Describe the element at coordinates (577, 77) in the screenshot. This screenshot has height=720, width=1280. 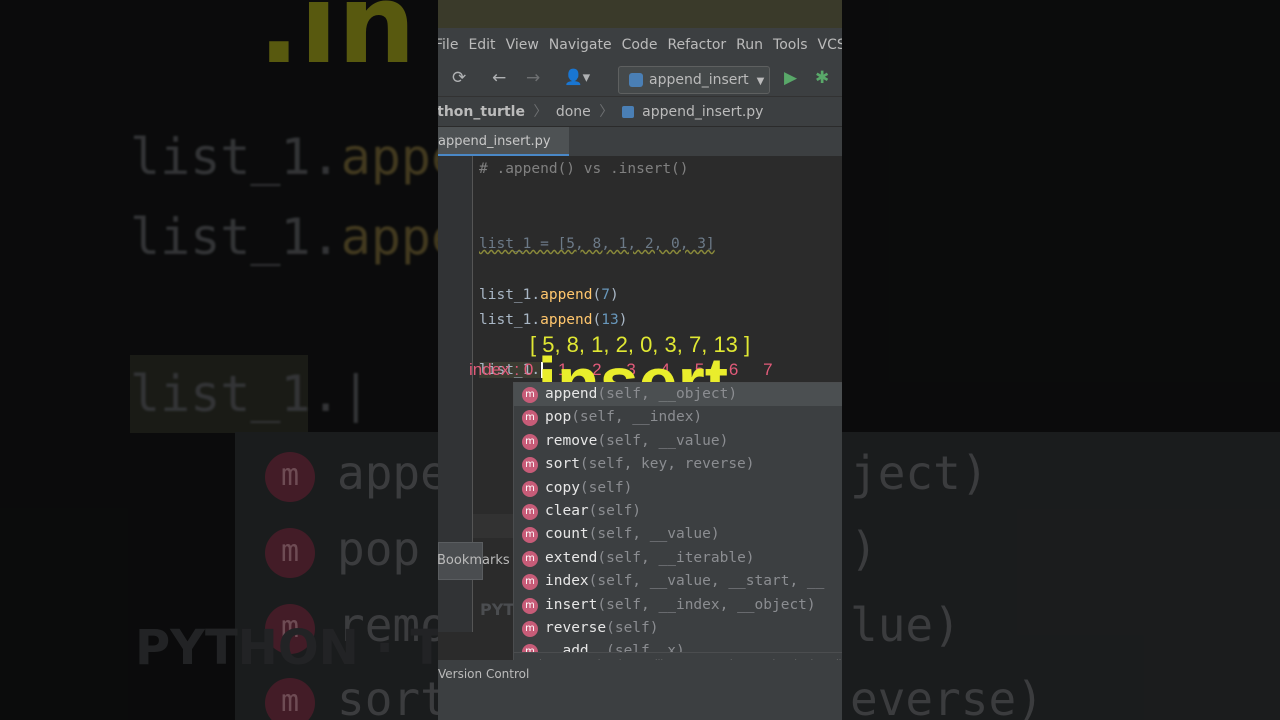
I see `user-dropdown-icon: 👤▾` at that location.